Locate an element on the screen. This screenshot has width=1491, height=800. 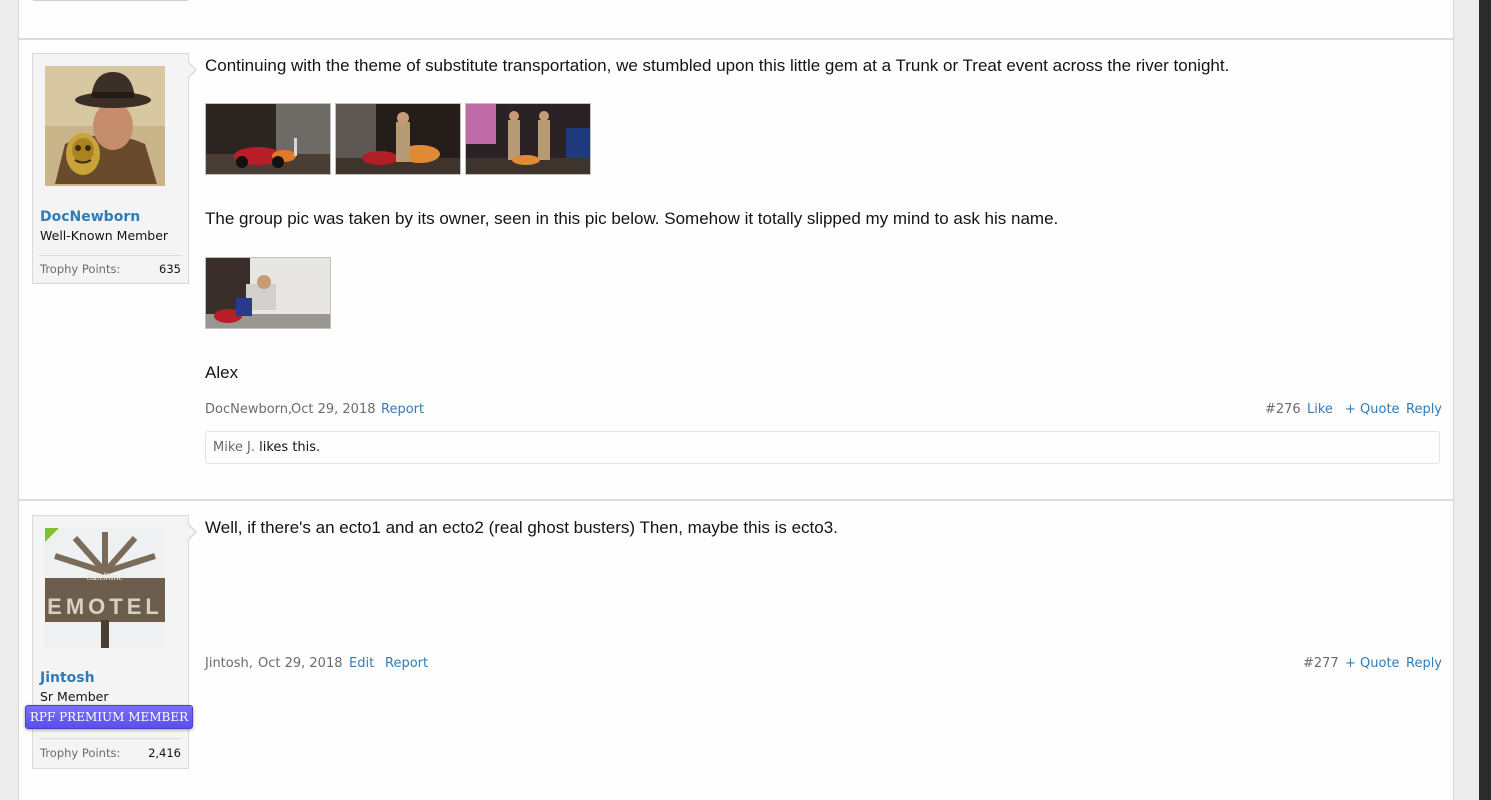
post-author-link: Jintosh, is located at coordinates (229, 663).